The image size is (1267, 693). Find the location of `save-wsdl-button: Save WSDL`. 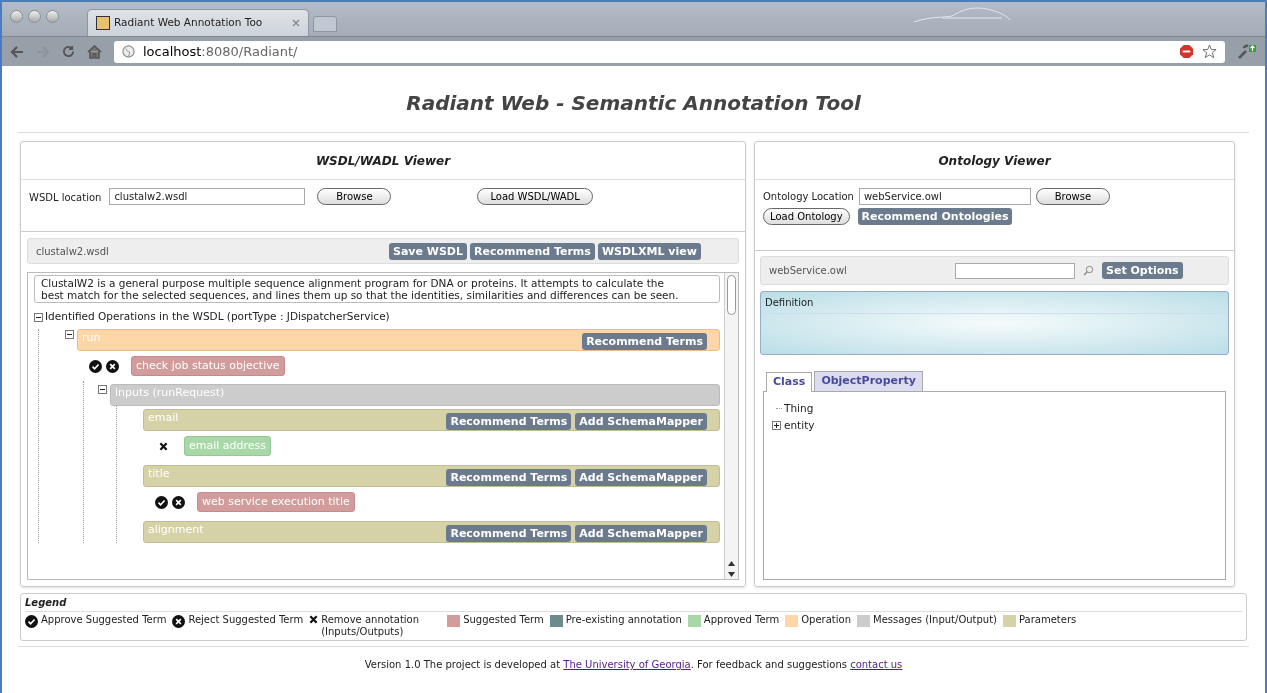

save-wsdl-button: Save WSDL is located at coordinates (428, 251).